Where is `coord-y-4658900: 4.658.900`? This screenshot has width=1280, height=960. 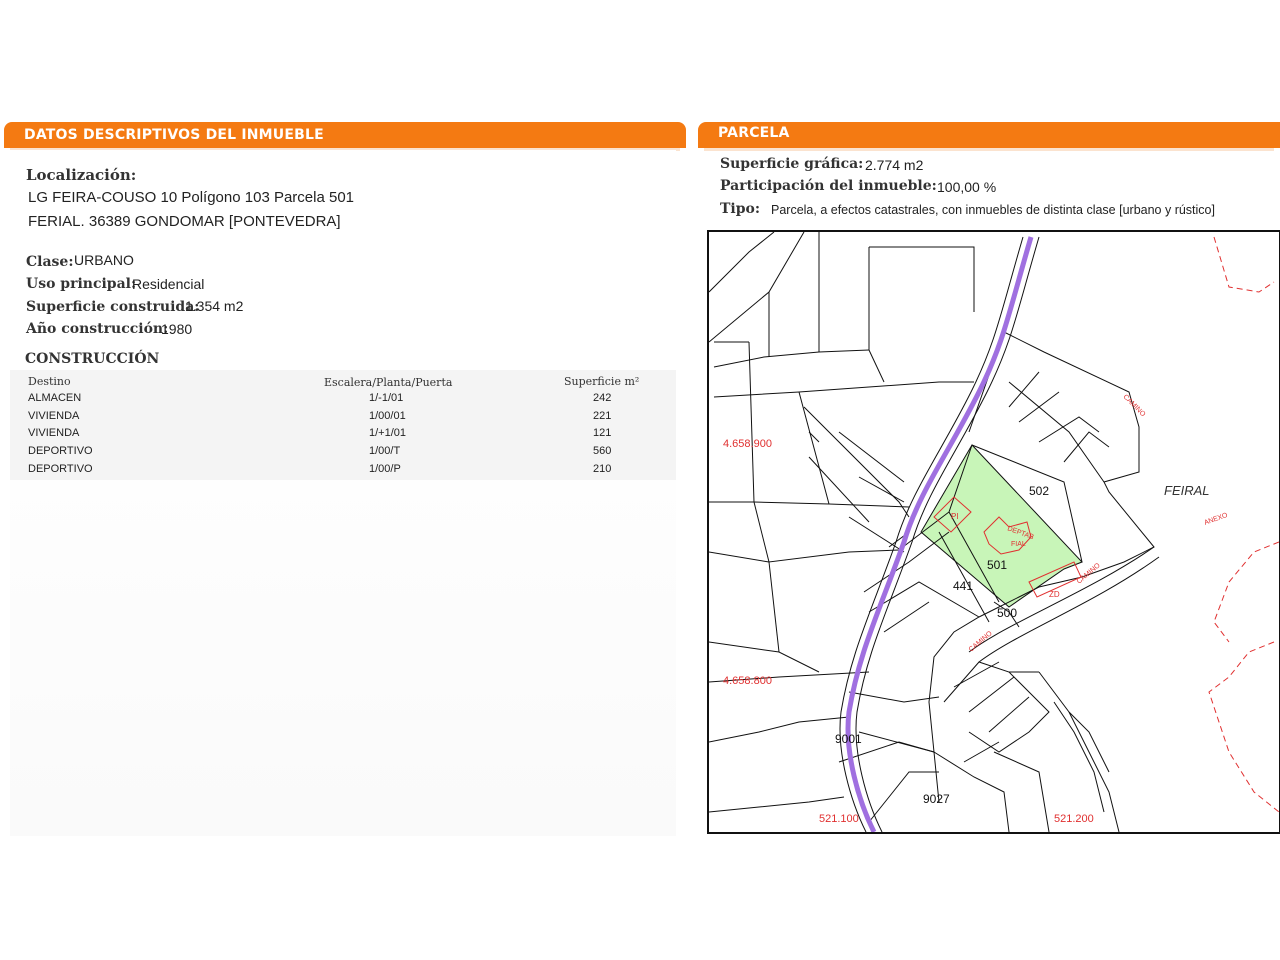
coord-y-4658900: 4.658.900 is located at coordinates (747, 444).